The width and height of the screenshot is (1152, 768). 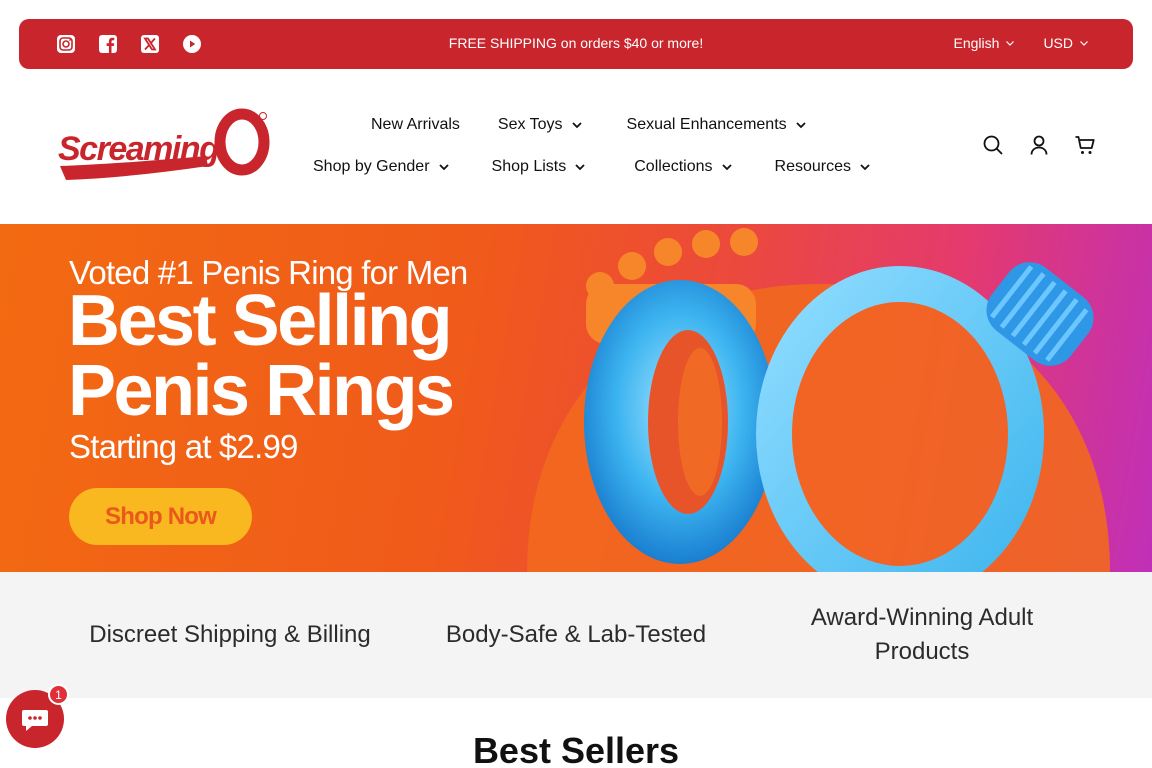 I want to click on currency-selector: USD, so click(x=1066, y=43).